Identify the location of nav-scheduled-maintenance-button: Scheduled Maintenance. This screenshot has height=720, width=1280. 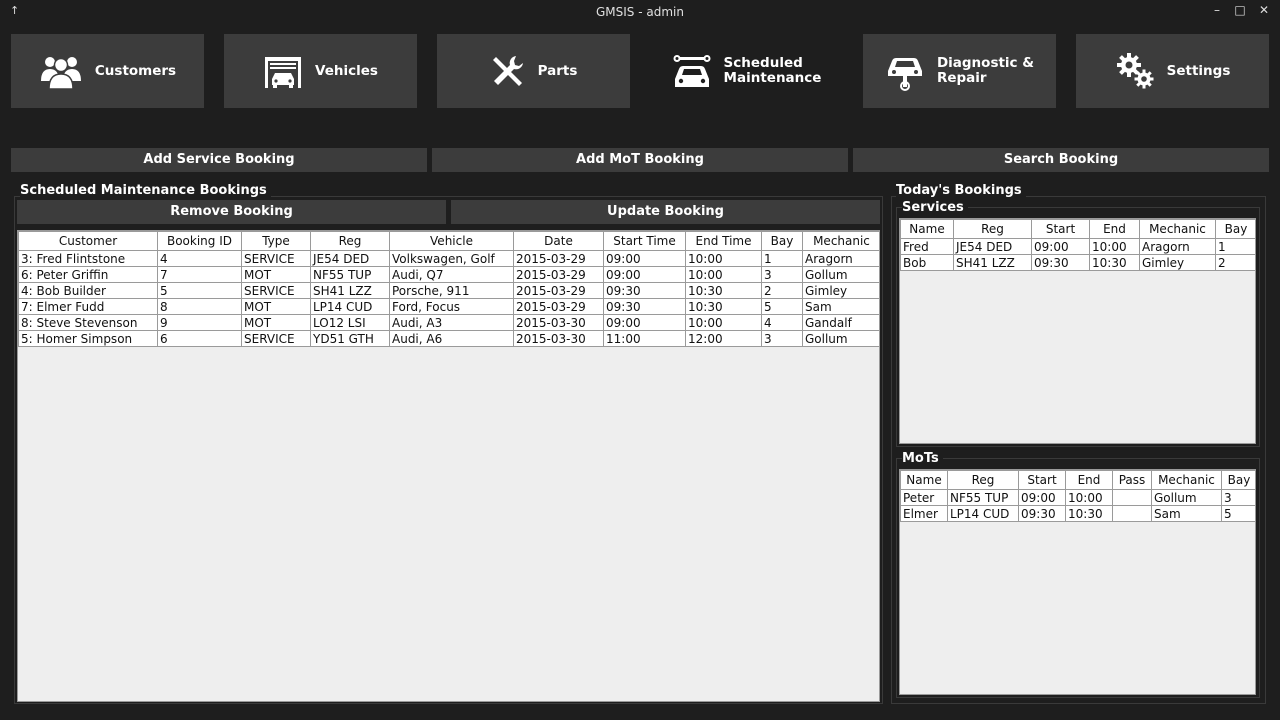
(746, 71).